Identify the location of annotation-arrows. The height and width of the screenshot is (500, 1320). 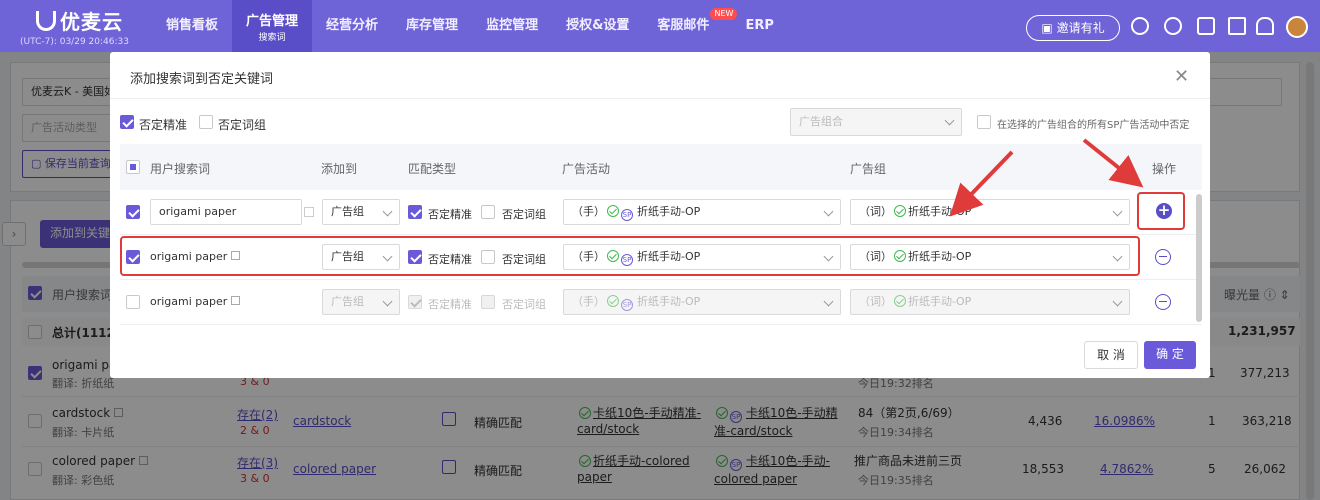
(1046, 177).